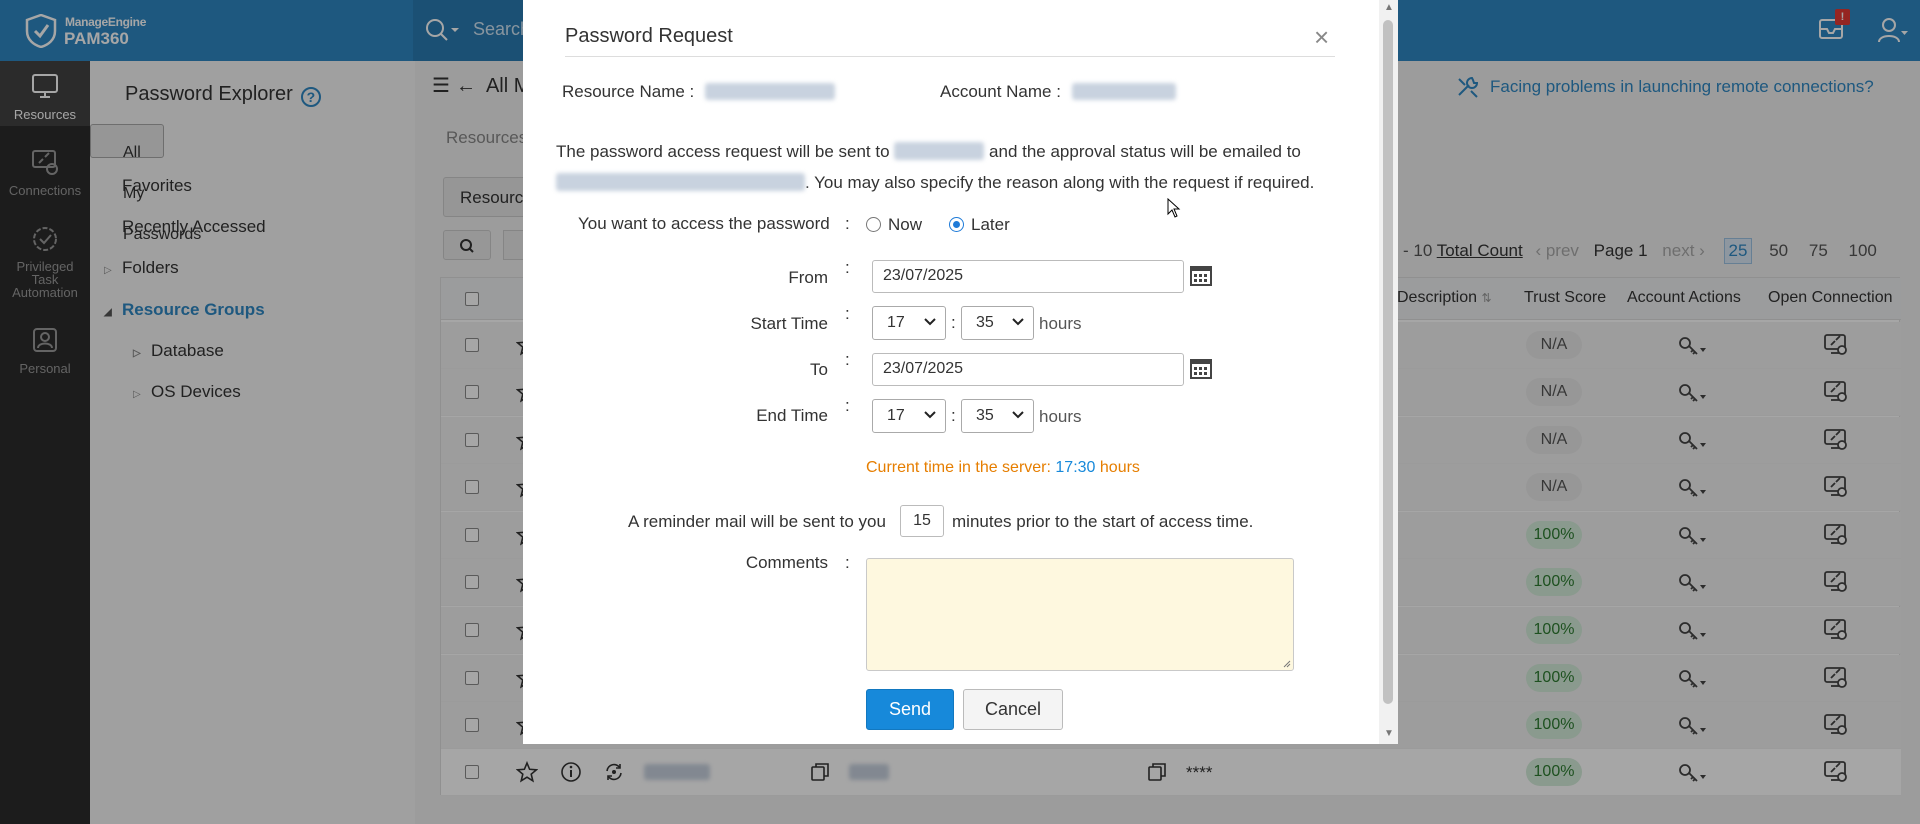 This screenshot has height=824, width=1920. I want to click on scroll-up-arrow-icon: ▲, so click(1389, 7).